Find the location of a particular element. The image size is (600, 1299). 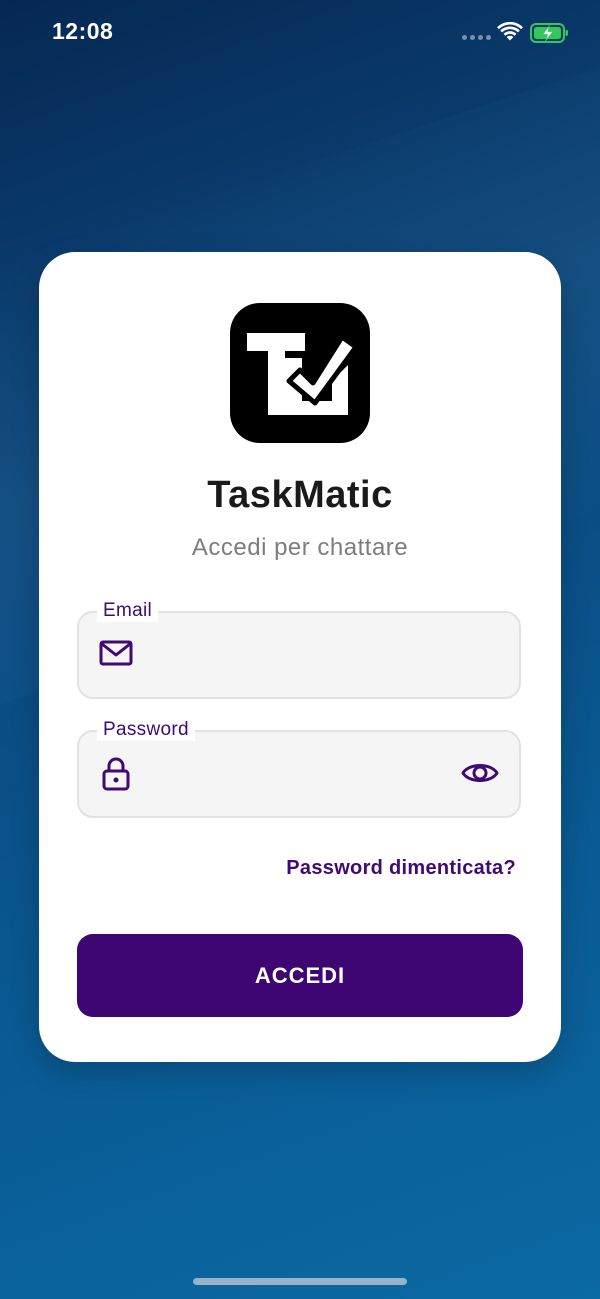

taskmatic-logo-icon is located at coordinates (300, 373).